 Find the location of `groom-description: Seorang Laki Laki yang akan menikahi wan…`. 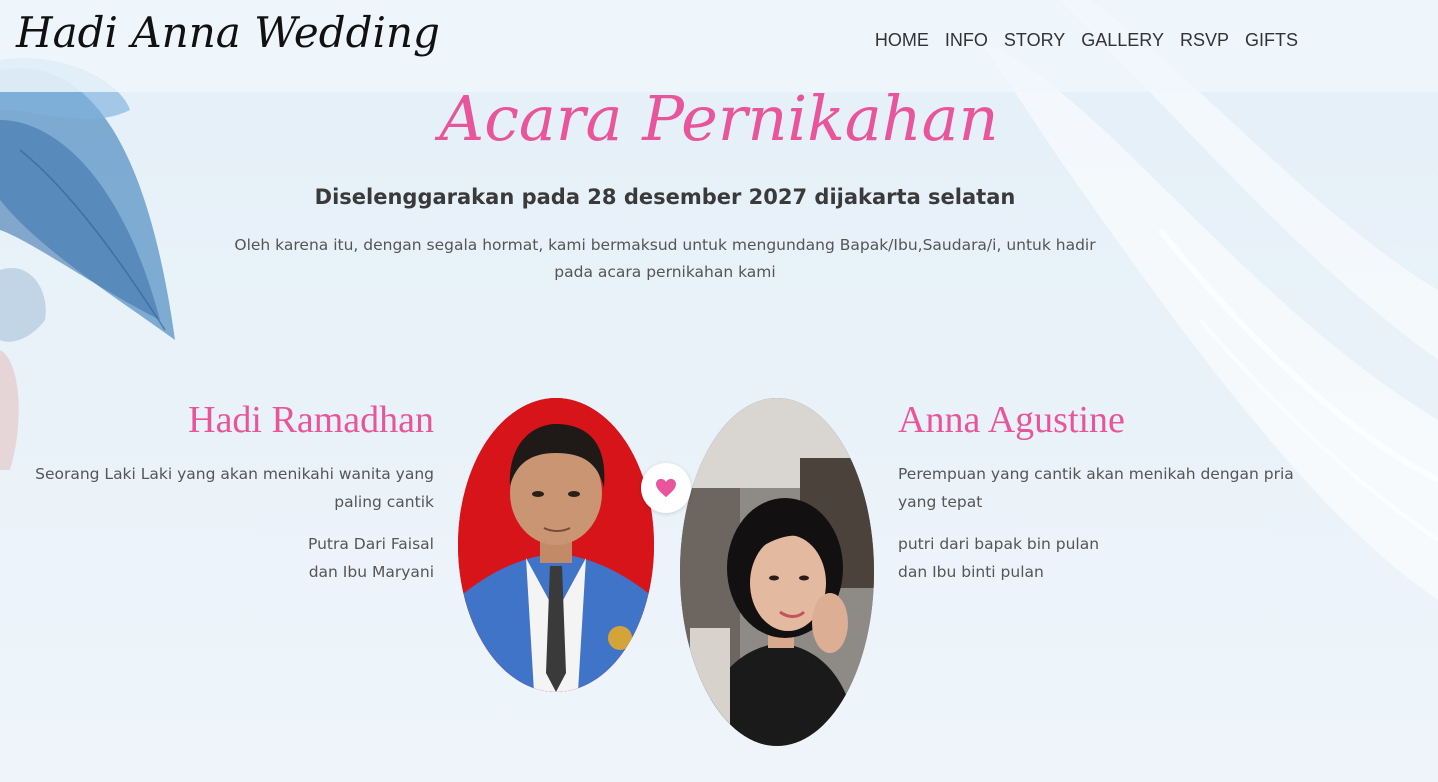

groom-description: Seorang Laki Laki yang akan menikahi wan… is located at coordinates (224, 488).